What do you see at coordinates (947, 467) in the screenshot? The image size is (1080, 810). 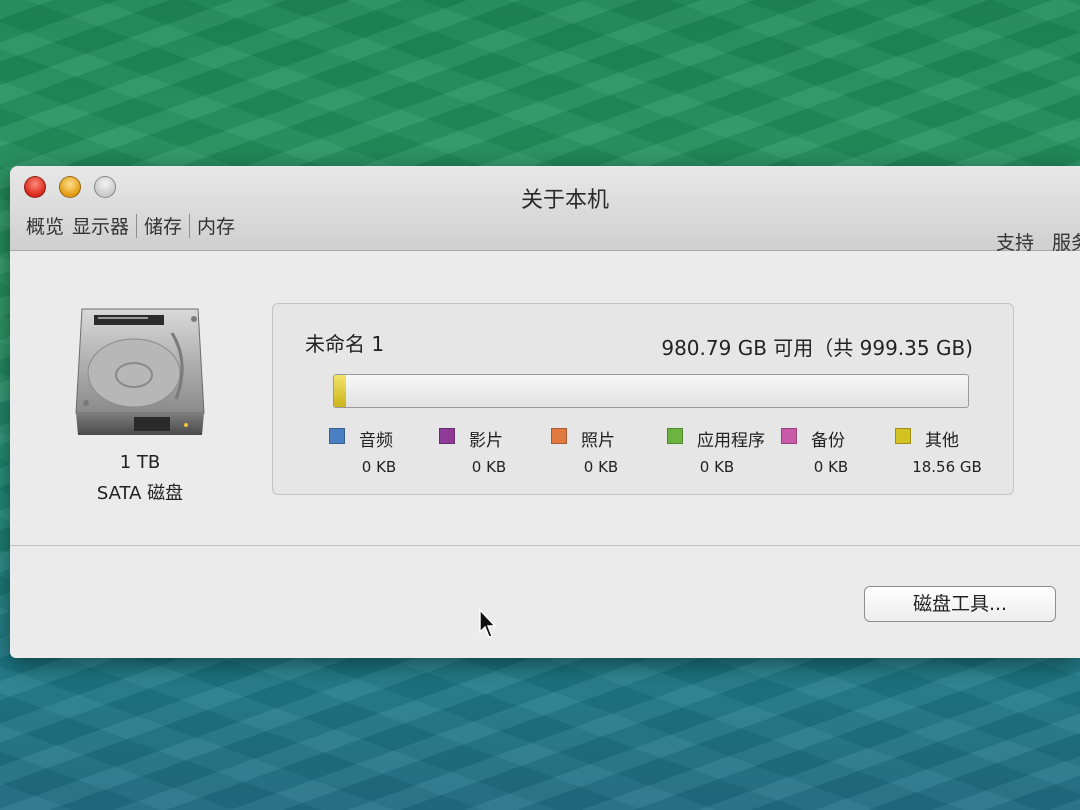 I see `legend-value: 18.56 GB` at bounding box center [947, 467].